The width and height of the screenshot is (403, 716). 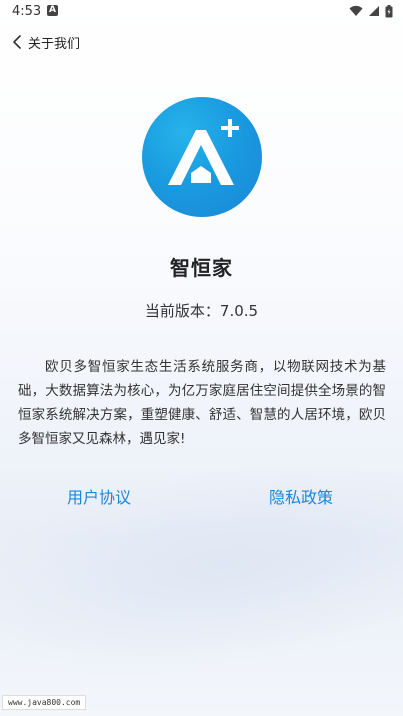 What do you see at coordinates (301, 496) in the screenshot?
I see `privacy-policy-link: 隐私政策` at bounding box center [301, 496].